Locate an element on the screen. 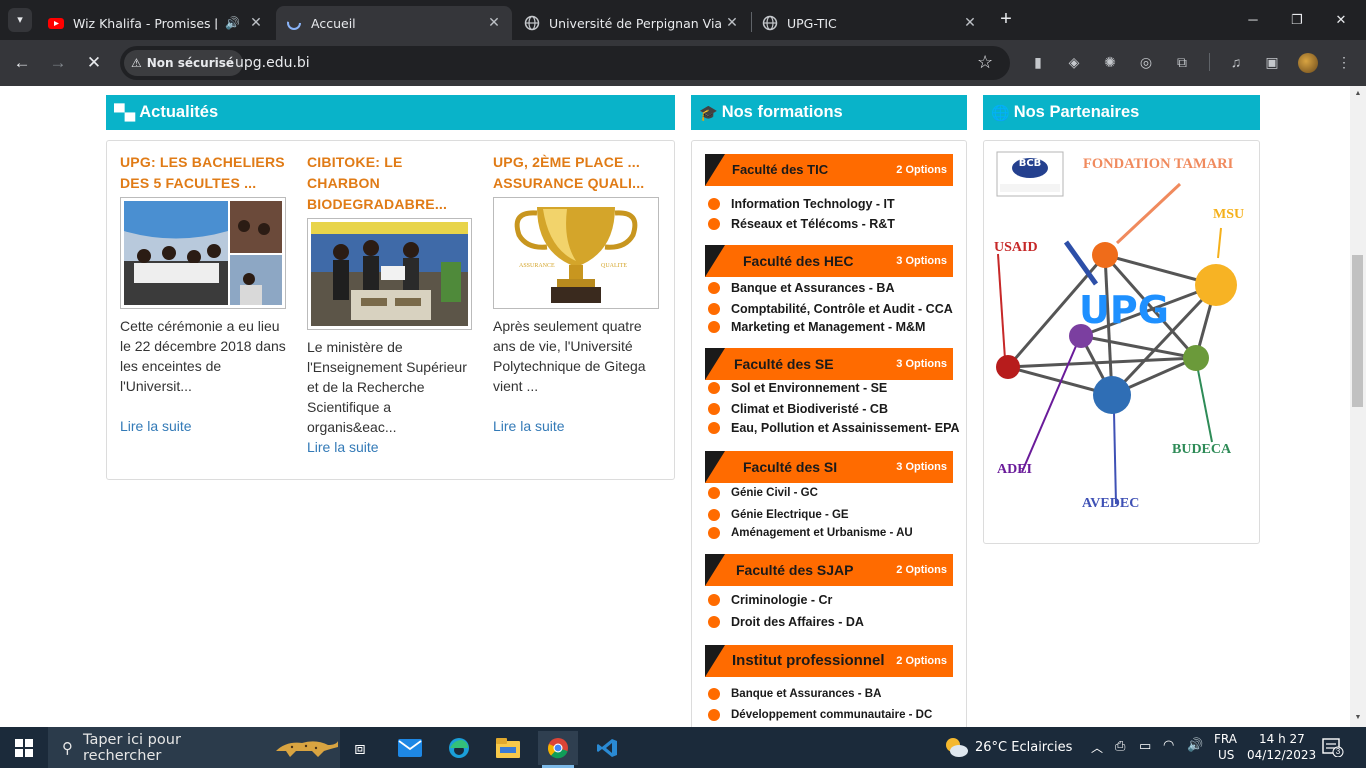 The image size is (1366, 768). extension-shield-icon: ◈ is located at coordinates (1074, 62).